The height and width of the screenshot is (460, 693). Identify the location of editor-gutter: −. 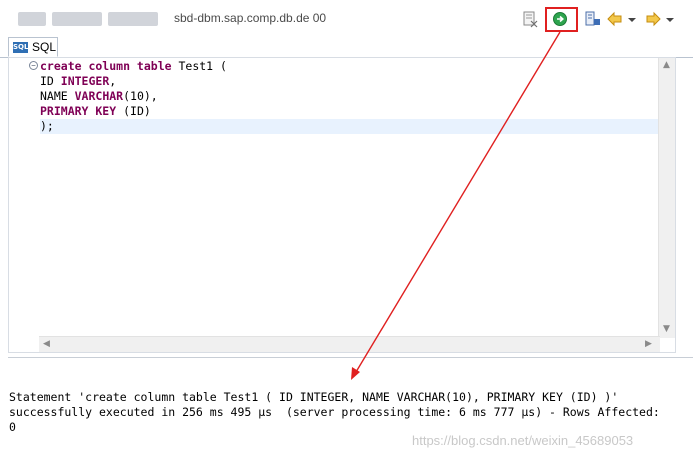
(24, 198).